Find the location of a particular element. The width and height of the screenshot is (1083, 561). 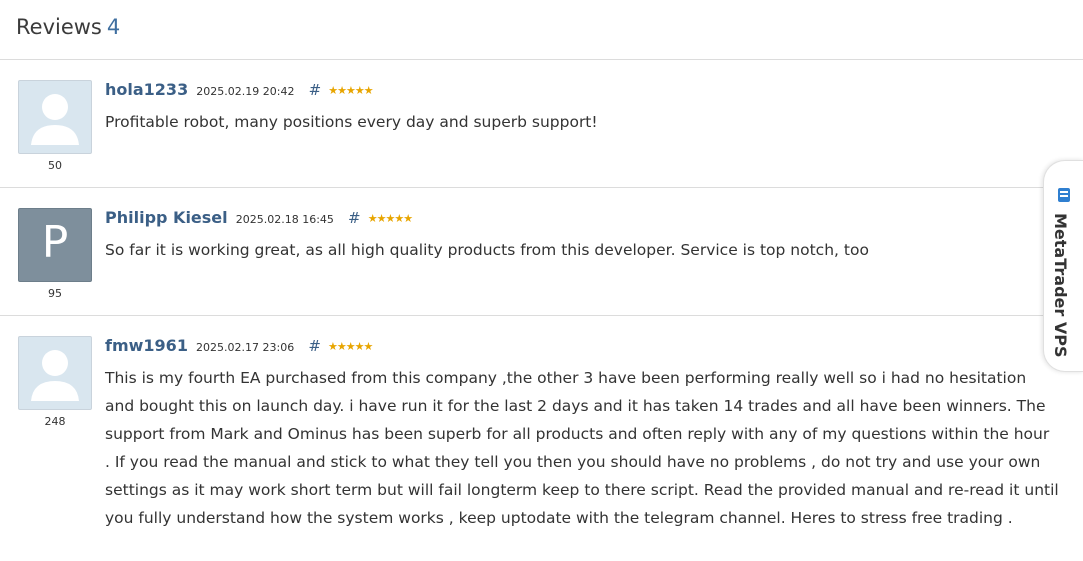

reviews-header: Reviews 4 is located at coordinates (541, 30).